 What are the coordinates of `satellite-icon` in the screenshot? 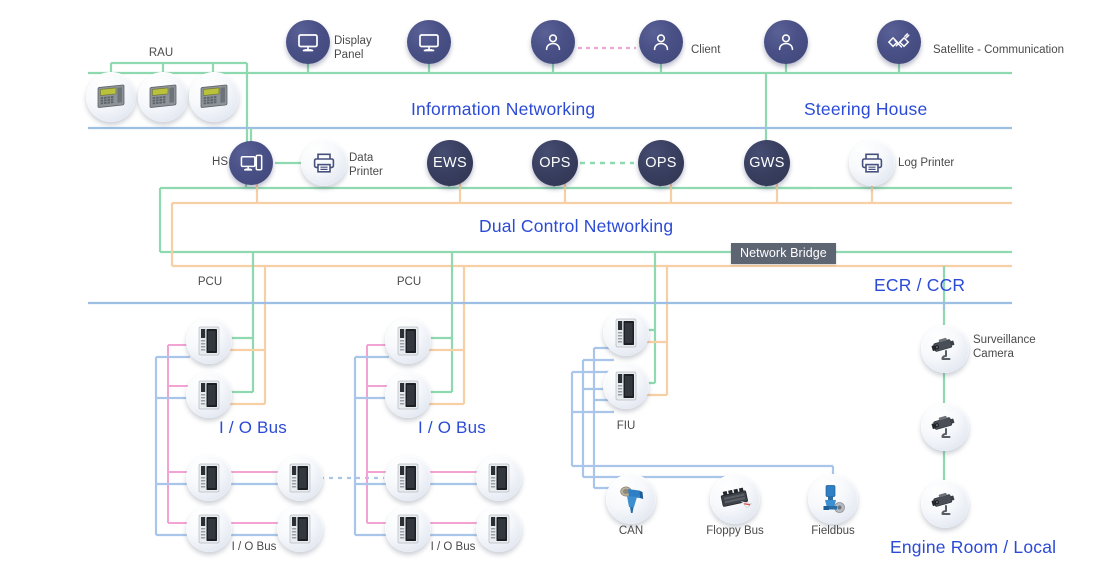 It's located at (899, 42).